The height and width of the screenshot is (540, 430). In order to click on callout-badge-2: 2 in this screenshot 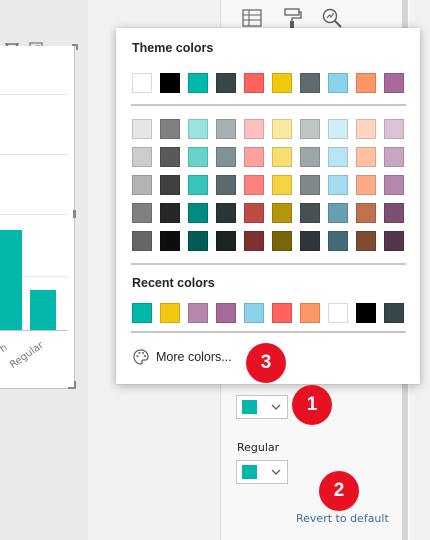, I will do `click(339, 491)`.